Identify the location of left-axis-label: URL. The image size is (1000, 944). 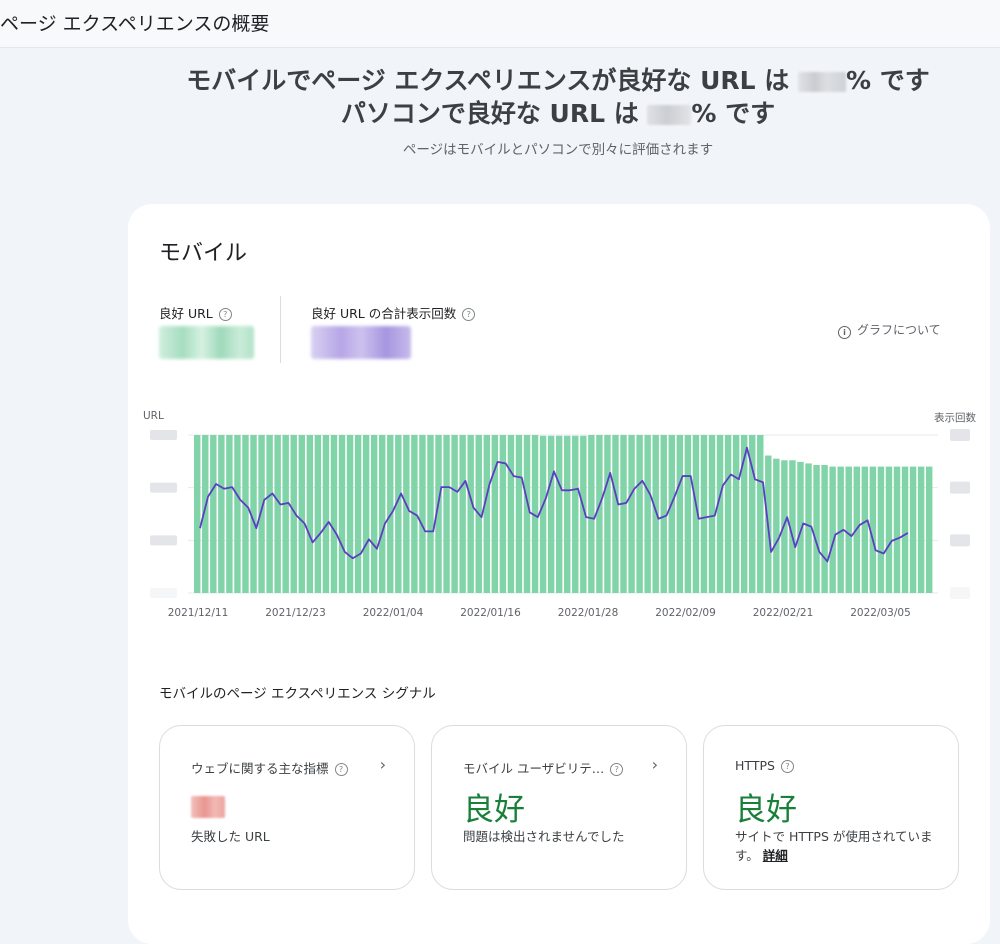
(153, 416).